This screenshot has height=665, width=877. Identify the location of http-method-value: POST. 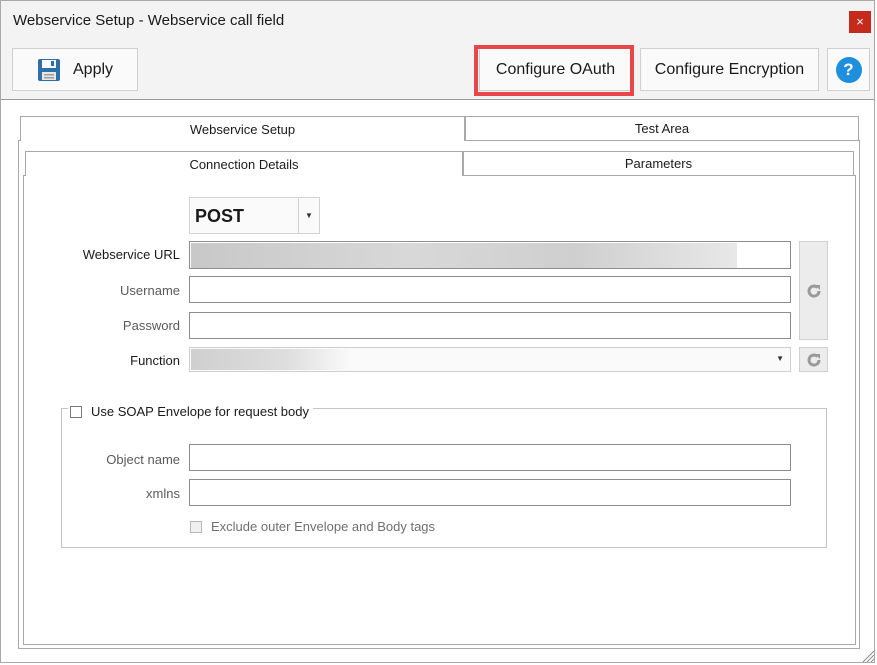
(220, 216).